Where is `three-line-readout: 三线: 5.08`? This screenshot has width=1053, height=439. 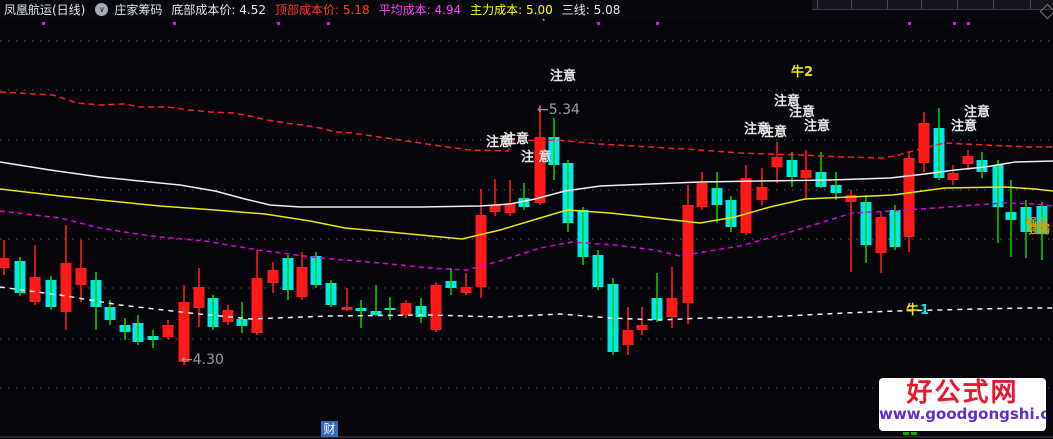
three-line-readout: 三线: 5.08 is located at coordinates (591, 10).